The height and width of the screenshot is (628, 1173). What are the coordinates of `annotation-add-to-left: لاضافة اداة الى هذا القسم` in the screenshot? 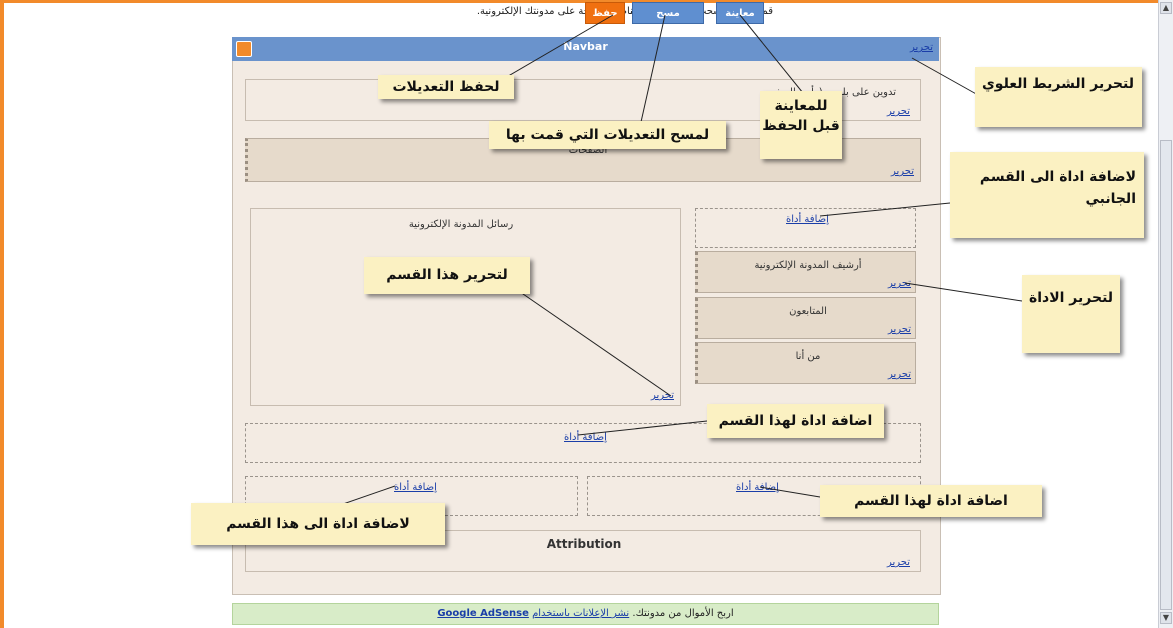 It's located at (318, 524).